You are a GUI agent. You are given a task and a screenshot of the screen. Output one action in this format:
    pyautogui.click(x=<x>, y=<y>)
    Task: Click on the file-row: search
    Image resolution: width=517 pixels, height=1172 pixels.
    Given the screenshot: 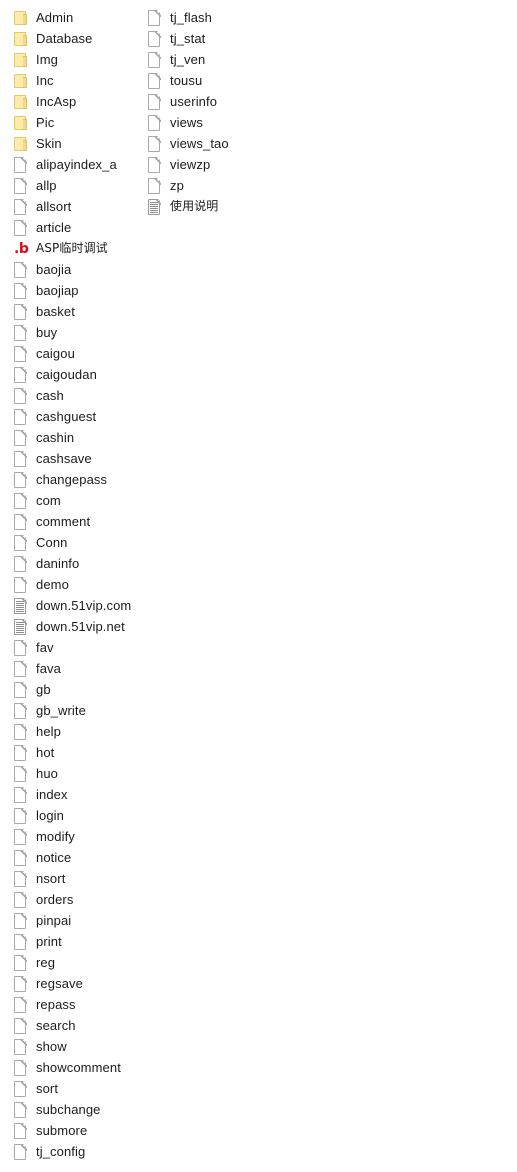 What is the action you would take?
    pyautogui.click(x=72, y=1025)
    